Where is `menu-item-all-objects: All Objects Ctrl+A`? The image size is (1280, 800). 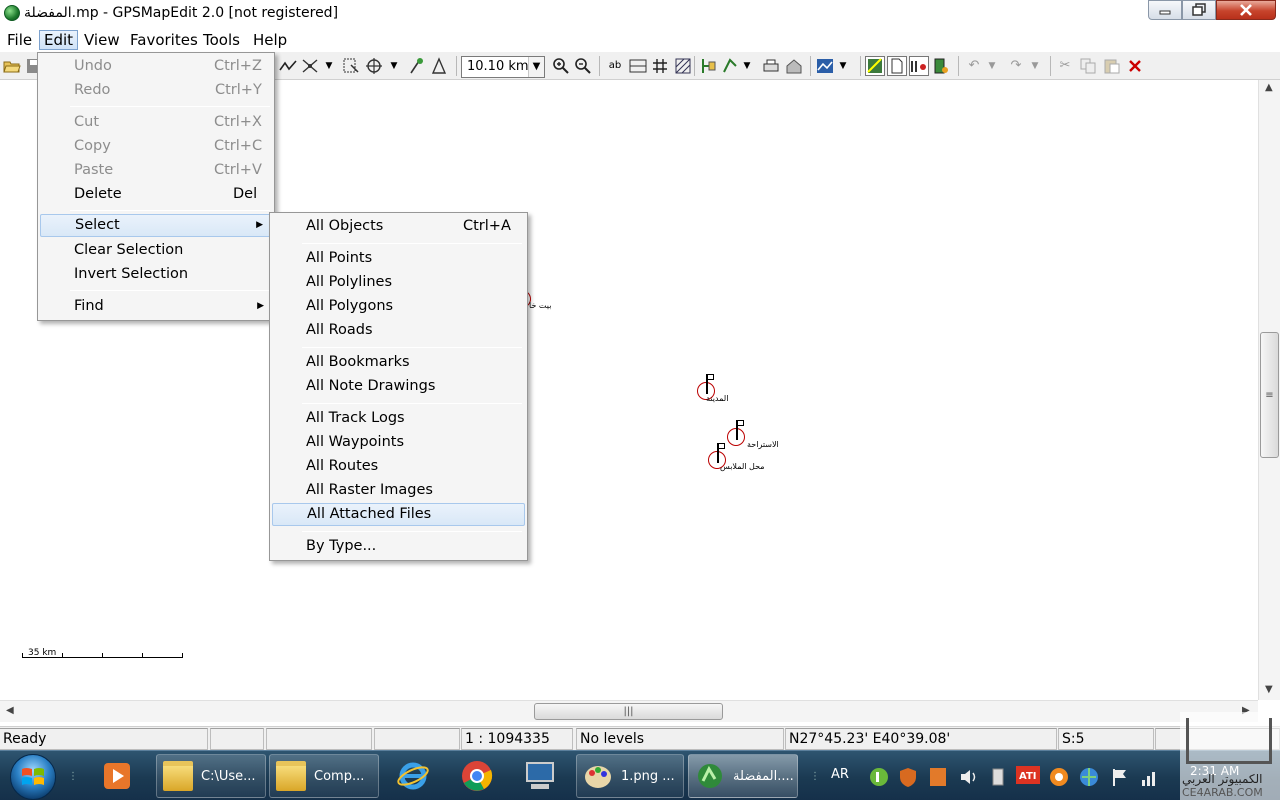 menu-item-all-objects: All Objects Ctrl+A is located at coordinates (398, 226).